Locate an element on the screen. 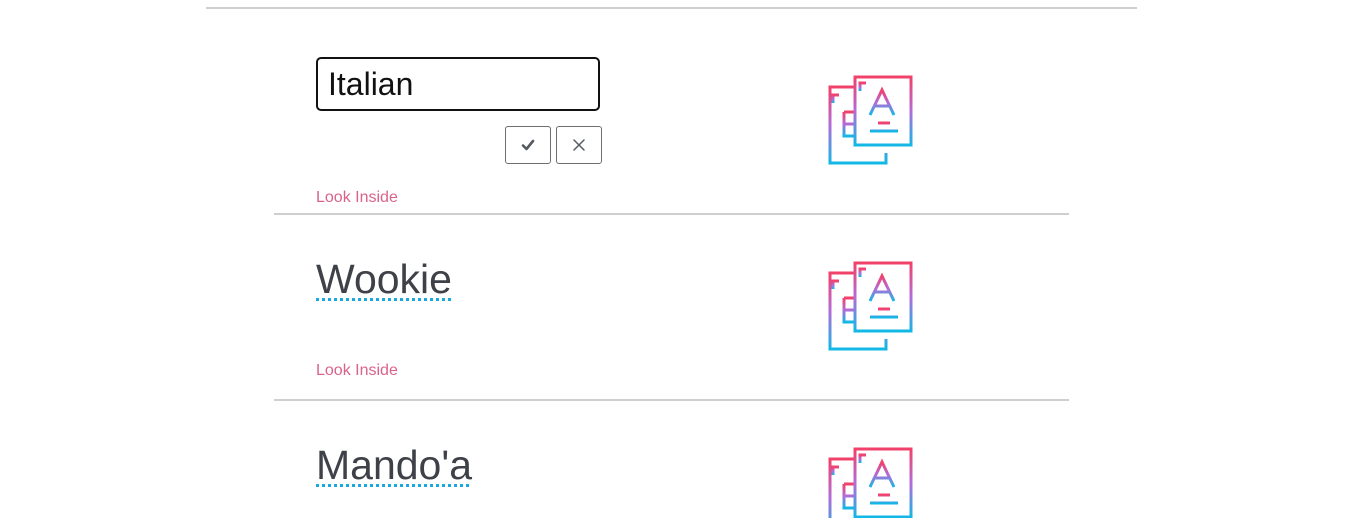 This screenshot has height=518, width=1345. close-icon is located at coordinates (579, 145).